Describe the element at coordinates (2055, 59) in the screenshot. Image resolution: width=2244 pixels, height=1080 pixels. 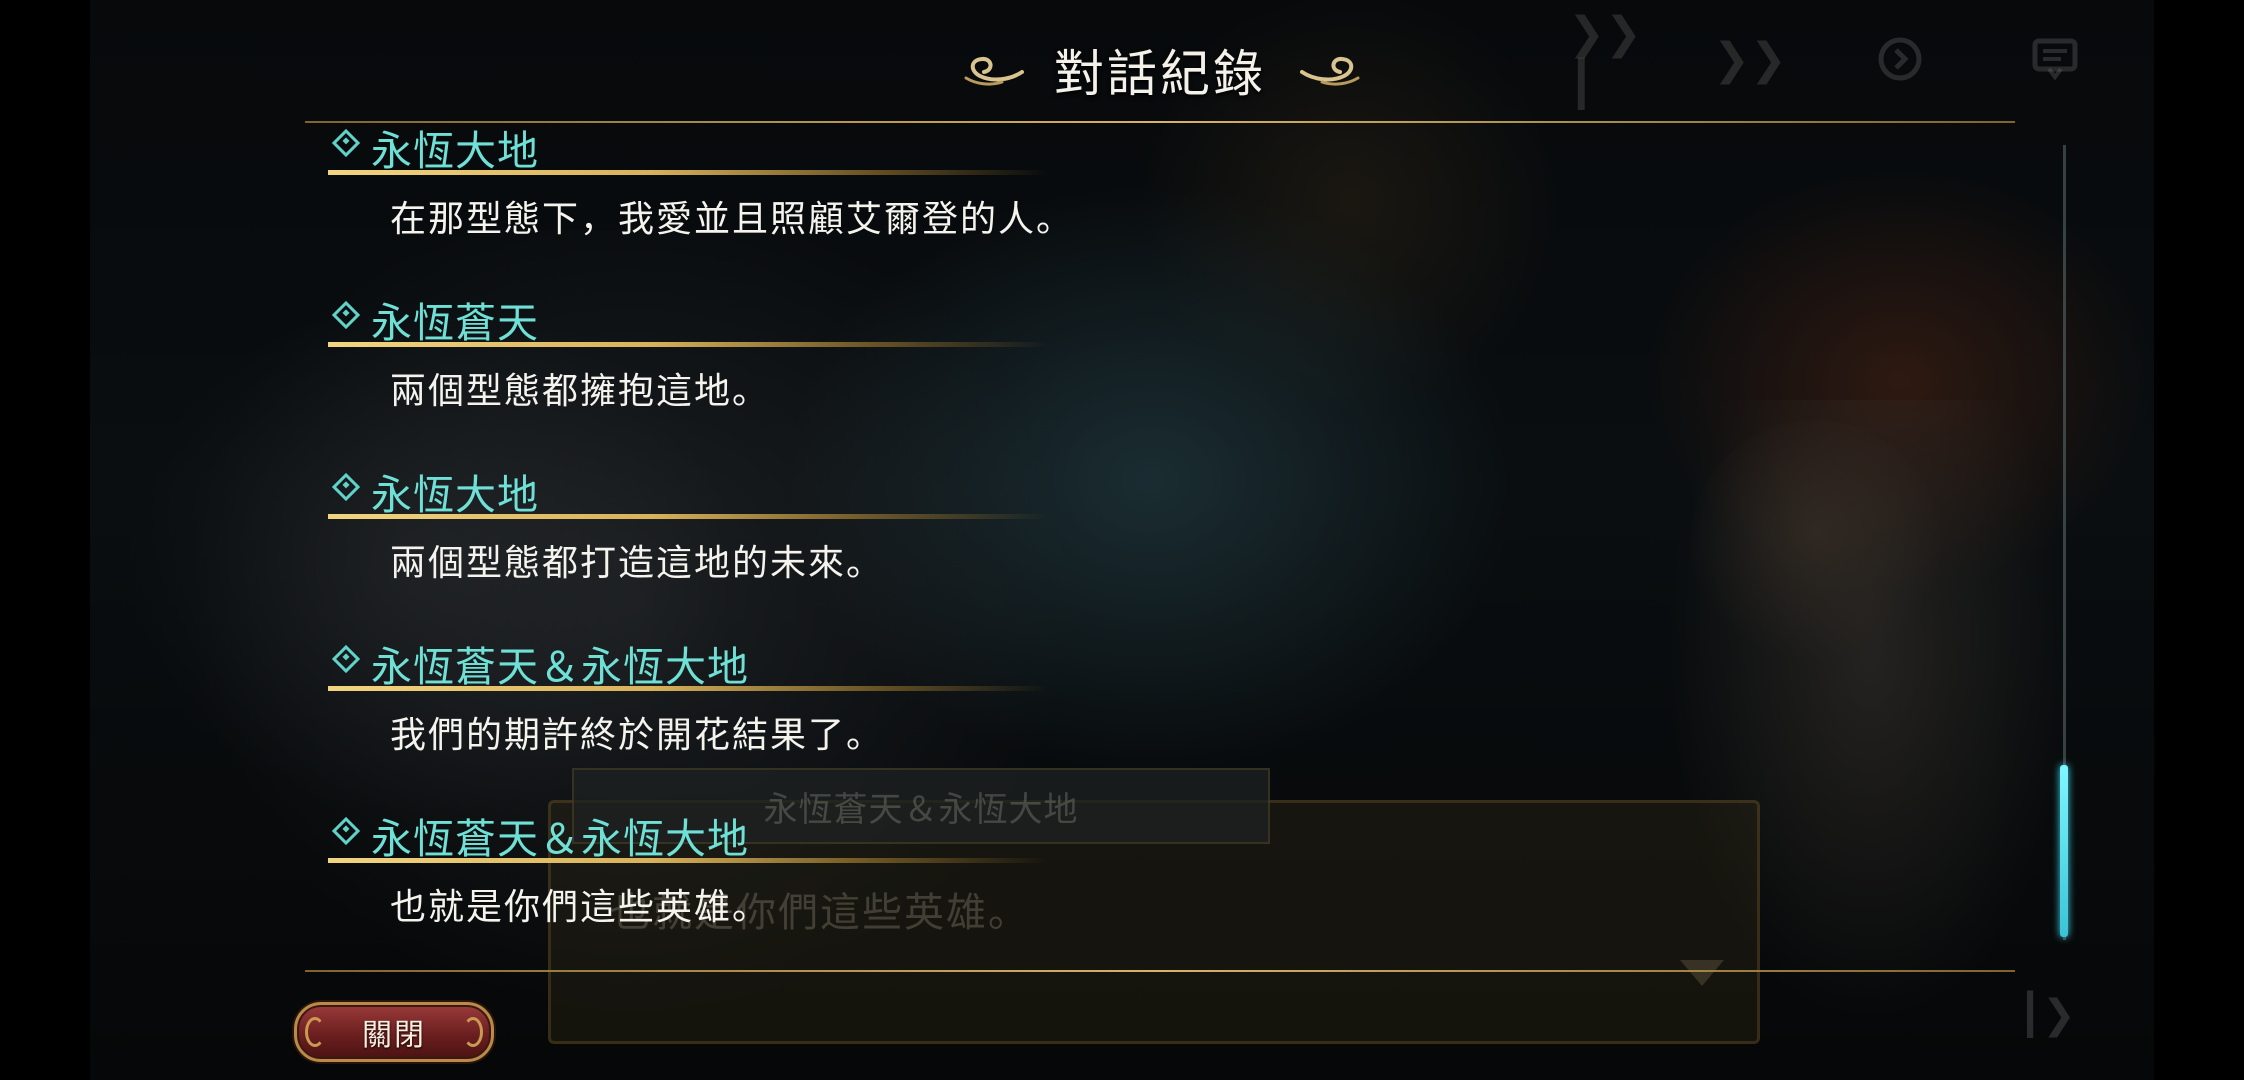
I see `log-icon` at that location.